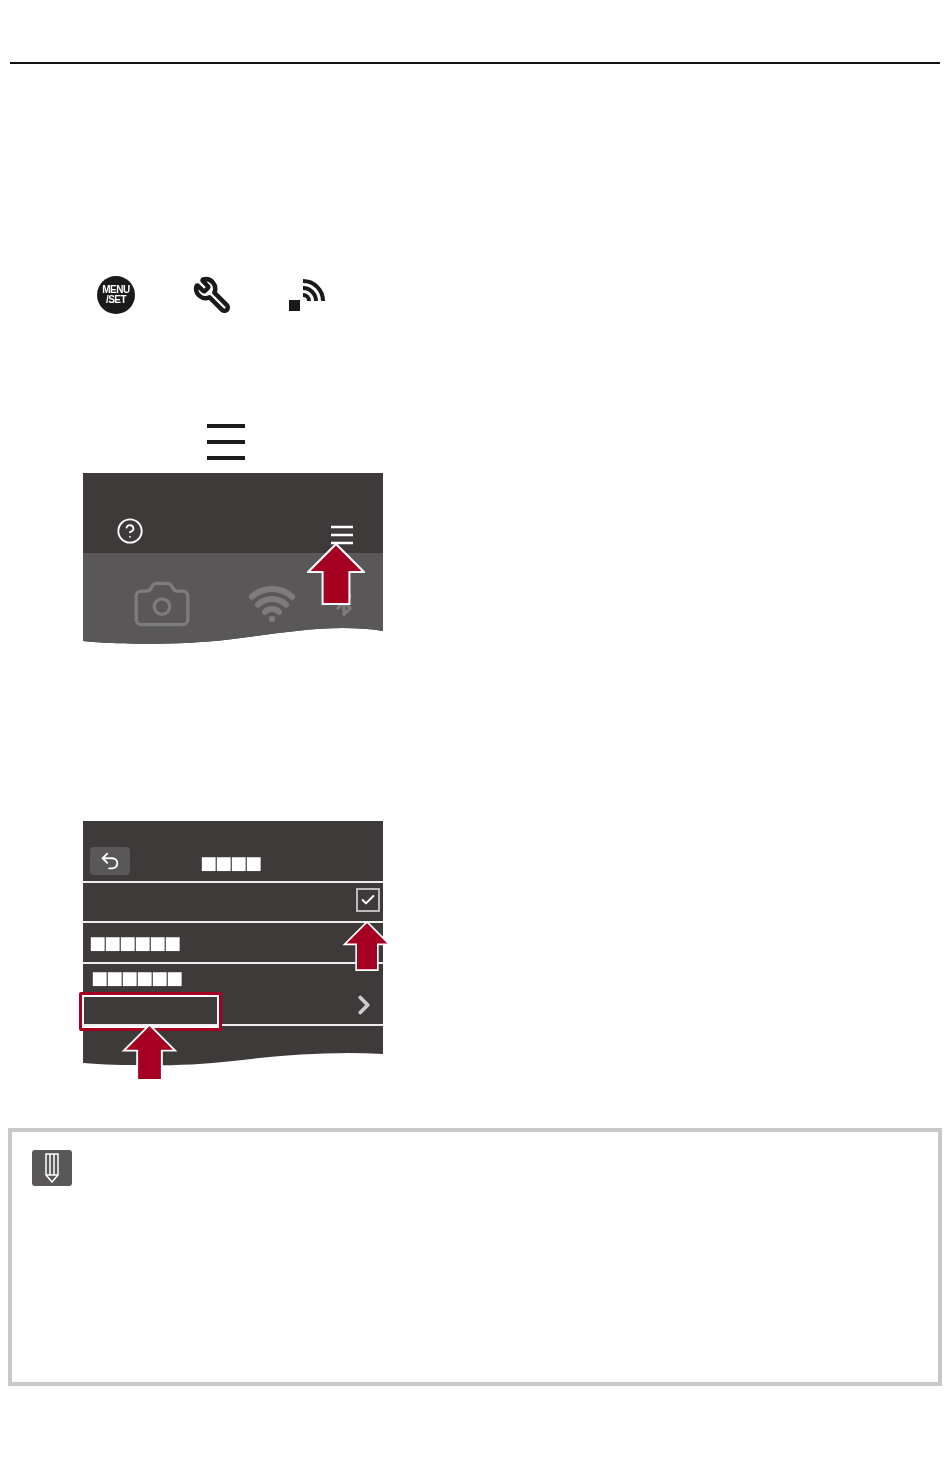 The width and height of the screenshot is (950, 1474). I want to click on pencil-icon, so click(52, 1168).